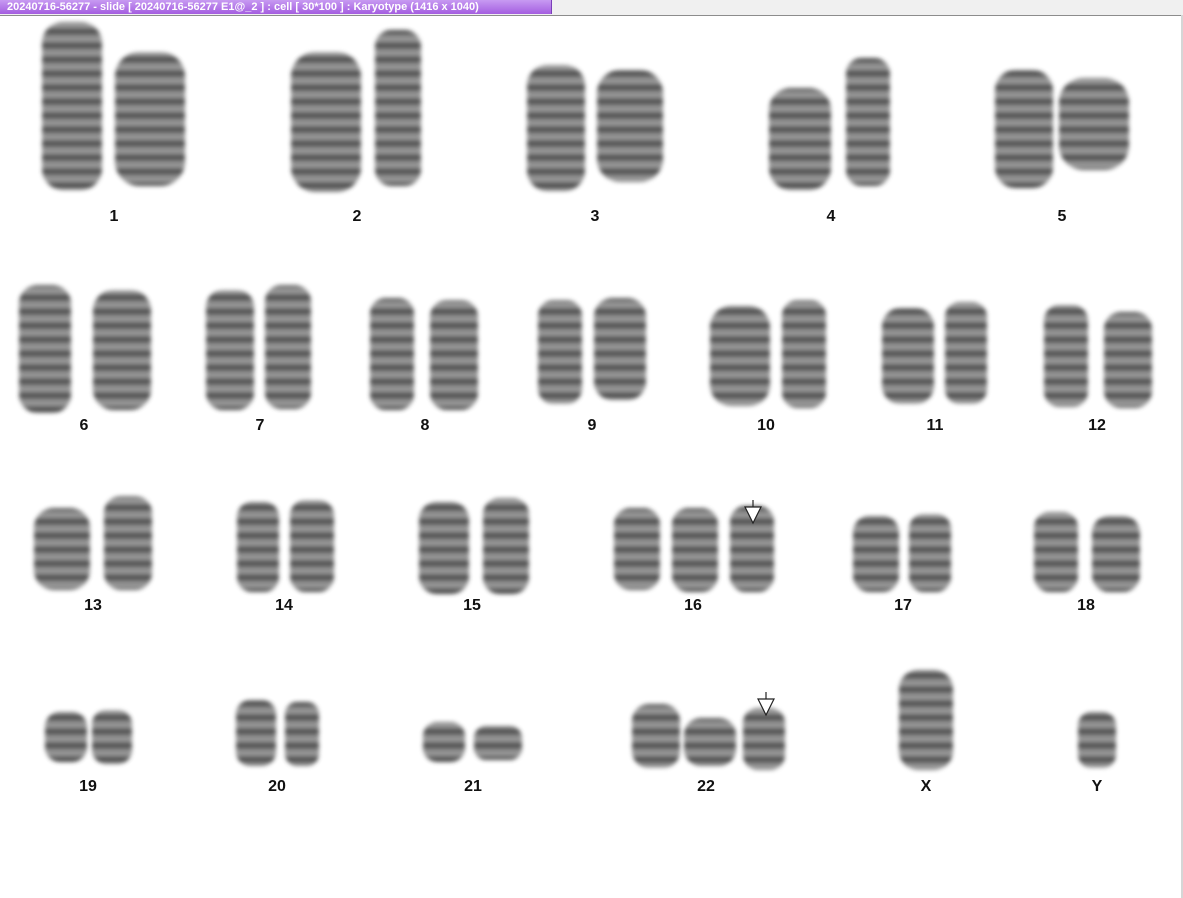  I want to click on chromosome-pair-Y, so click(1097, 740).